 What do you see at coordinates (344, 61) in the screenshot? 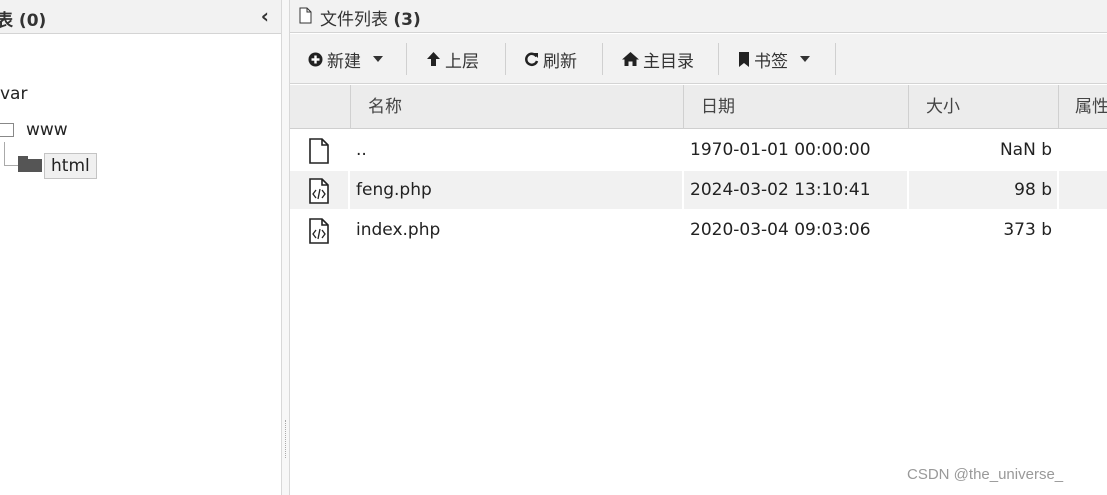
I see `new-button-label: 新建` at bounding box center [344, 61].